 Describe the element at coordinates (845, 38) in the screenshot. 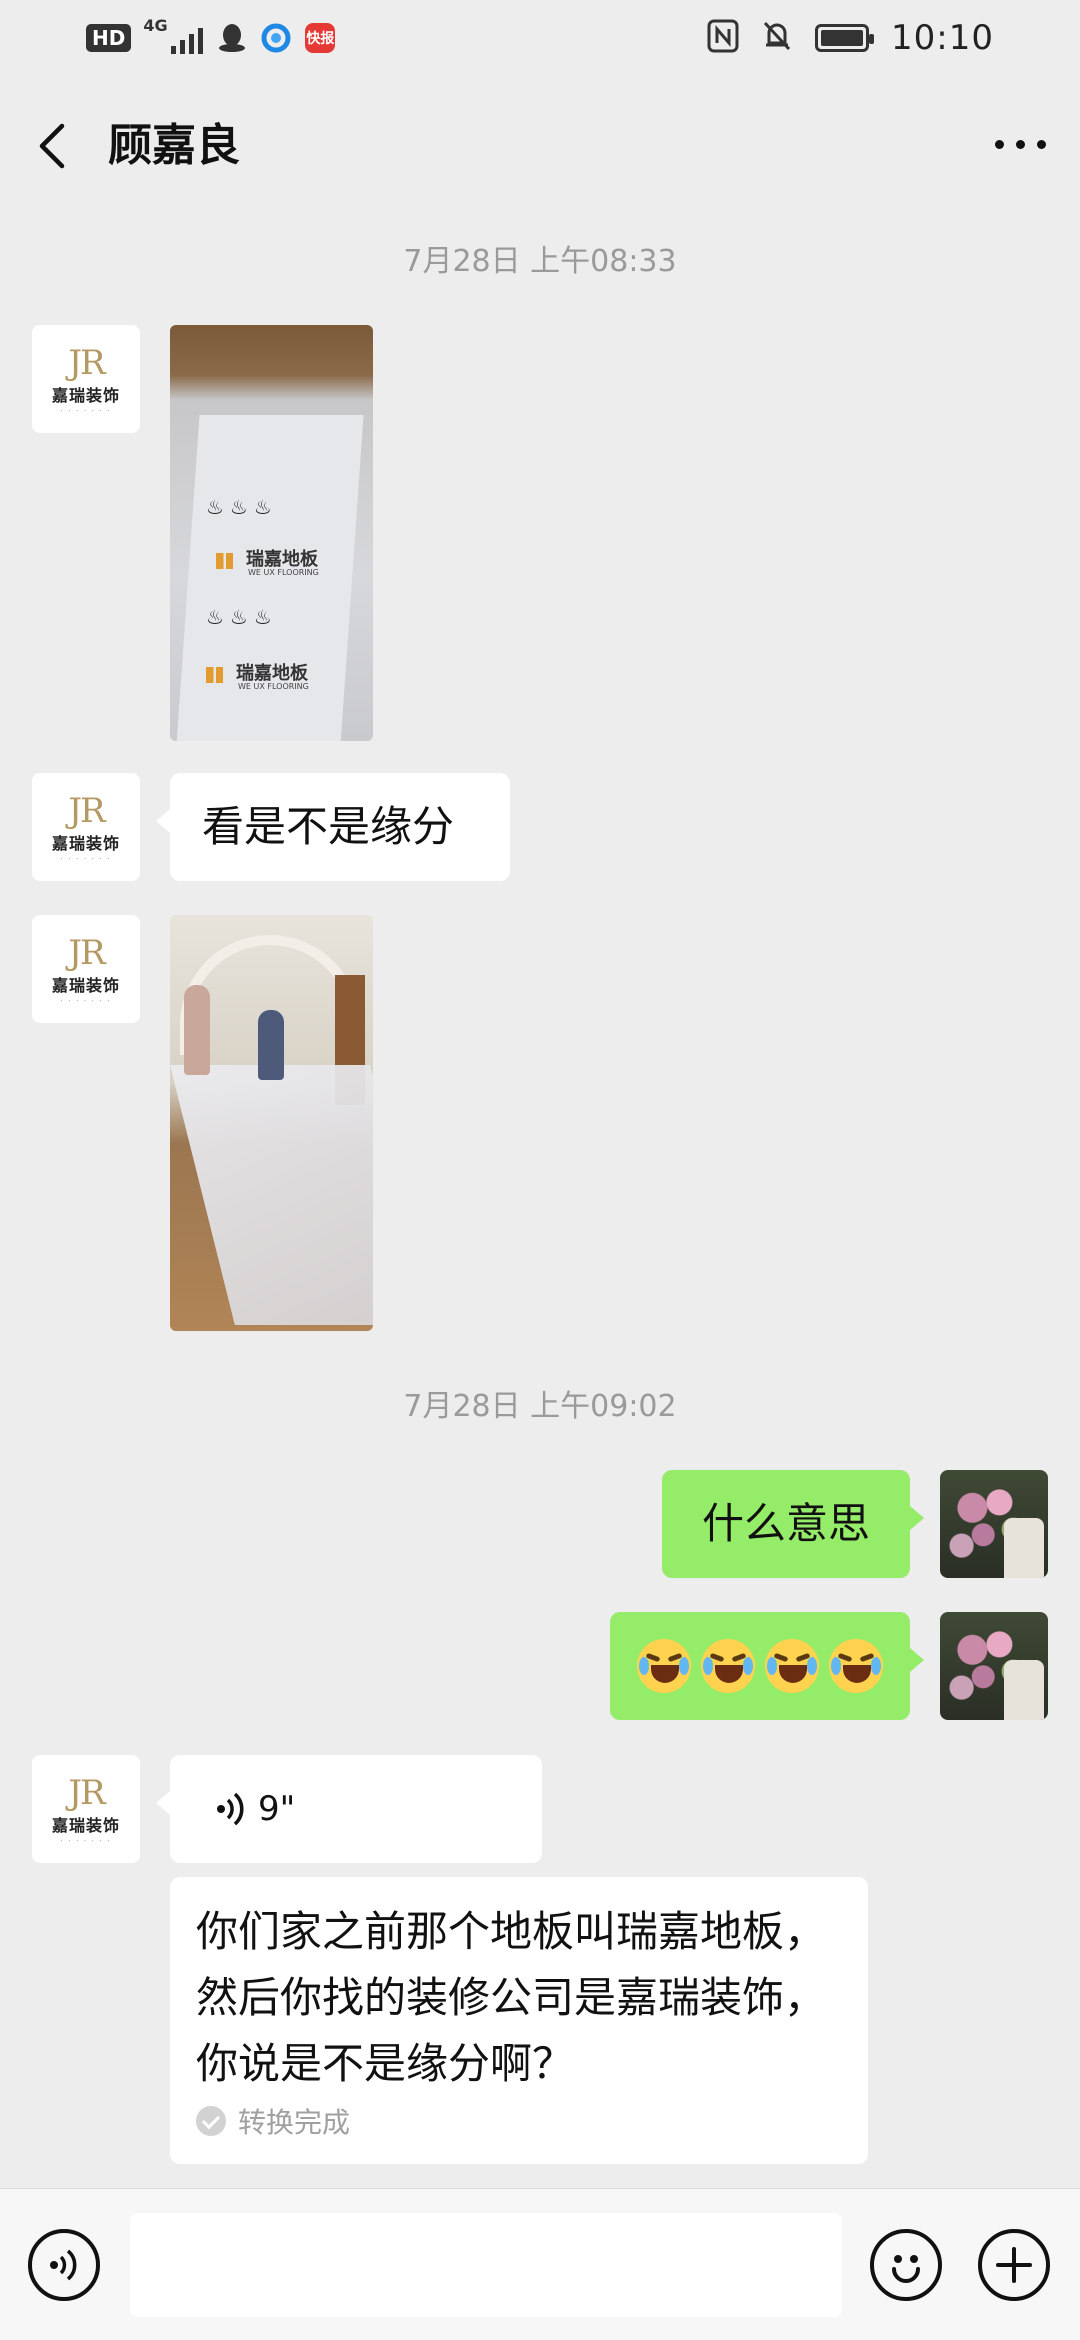

I see `battery-icon` at that location.